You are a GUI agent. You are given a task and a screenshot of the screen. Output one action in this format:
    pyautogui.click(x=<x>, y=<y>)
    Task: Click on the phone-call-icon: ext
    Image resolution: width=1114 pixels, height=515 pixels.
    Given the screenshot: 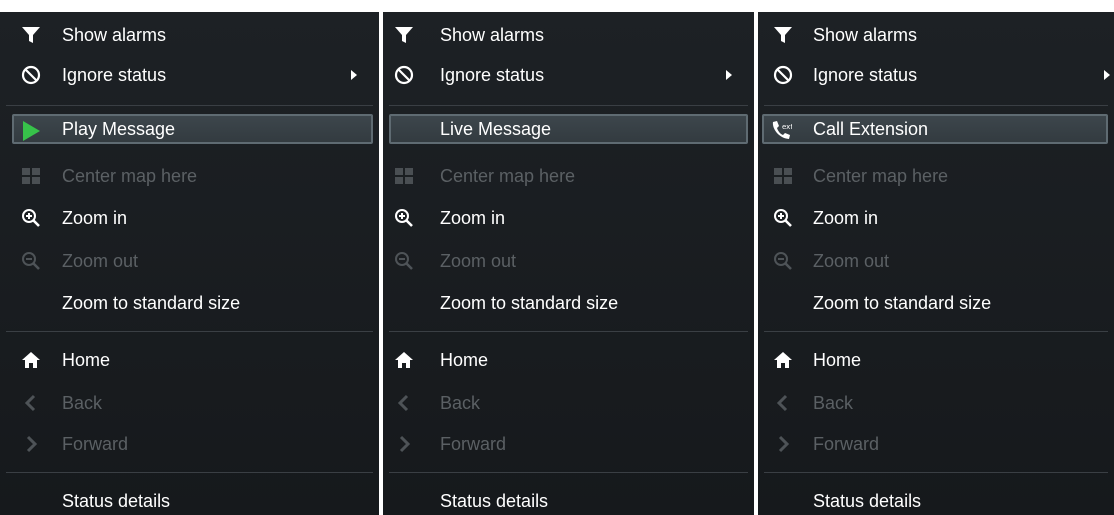 What is the action you would take?
    pyautogui.click(x=781, y=131)
    